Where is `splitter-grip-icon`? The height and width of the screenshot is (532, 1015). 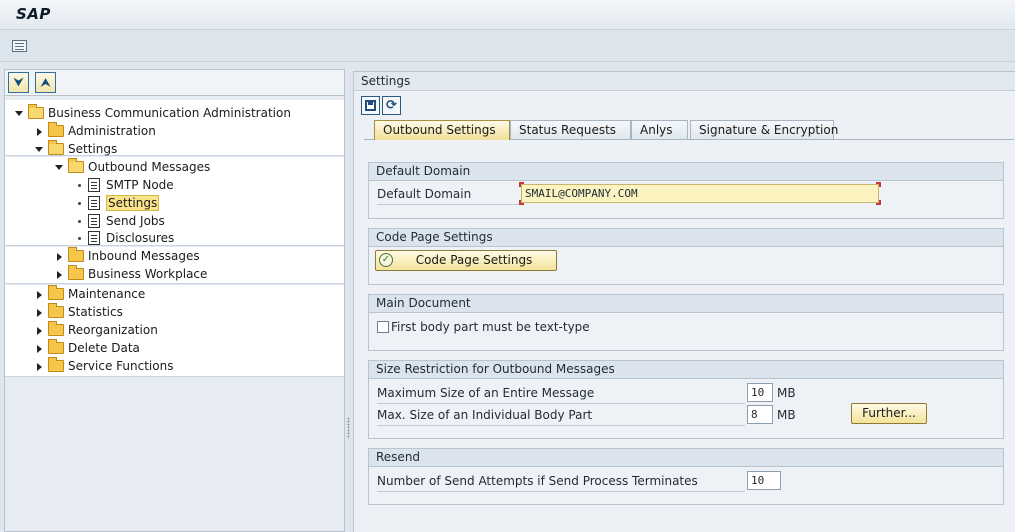 splitter-grip-icon is located at coordinates (348, 428).